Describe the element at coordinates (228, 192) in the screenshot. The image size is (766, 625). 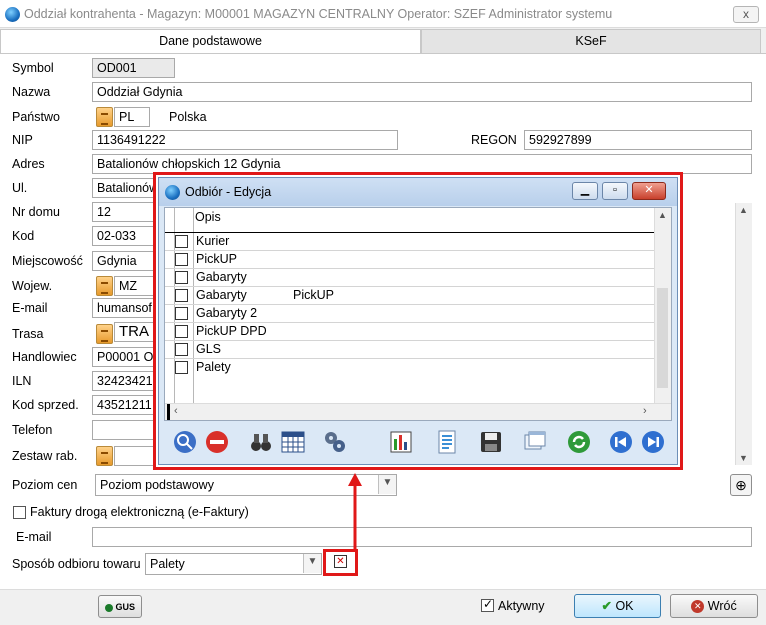
I see `dialog-title: Odbiór - Edycja` at that location.